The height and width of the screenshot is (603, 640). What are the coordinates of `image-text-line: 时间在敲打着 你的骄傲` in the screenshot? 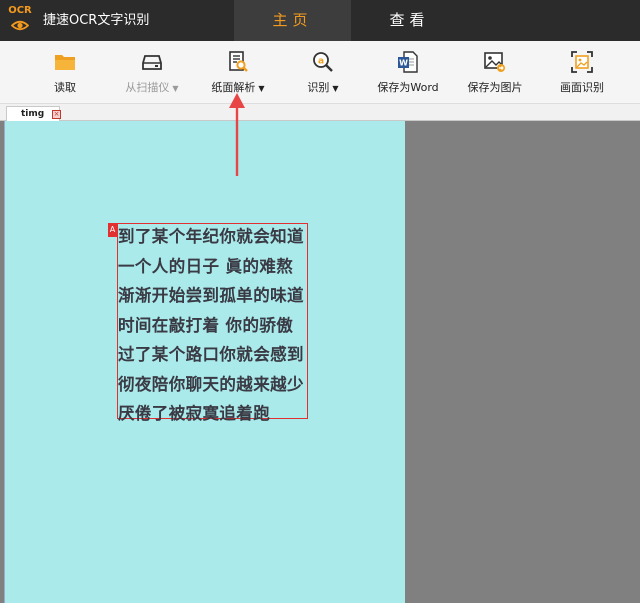 It's located at (206, 325).